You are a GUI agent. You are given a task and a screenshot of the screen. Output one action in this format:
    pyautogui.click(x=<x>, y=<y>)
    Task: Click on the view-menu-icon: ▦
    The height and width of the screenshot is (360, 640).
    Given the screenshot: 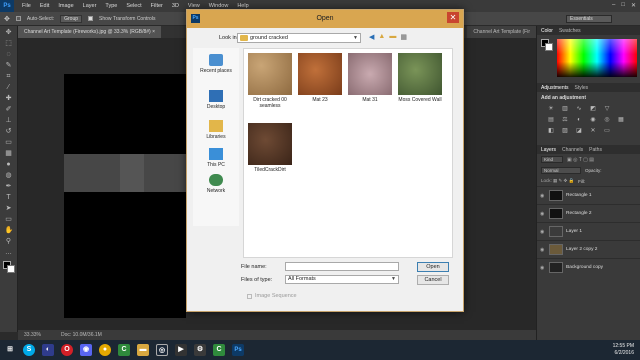 What is the action you would take?
    pyautogui.click(x=403, y=37)
    